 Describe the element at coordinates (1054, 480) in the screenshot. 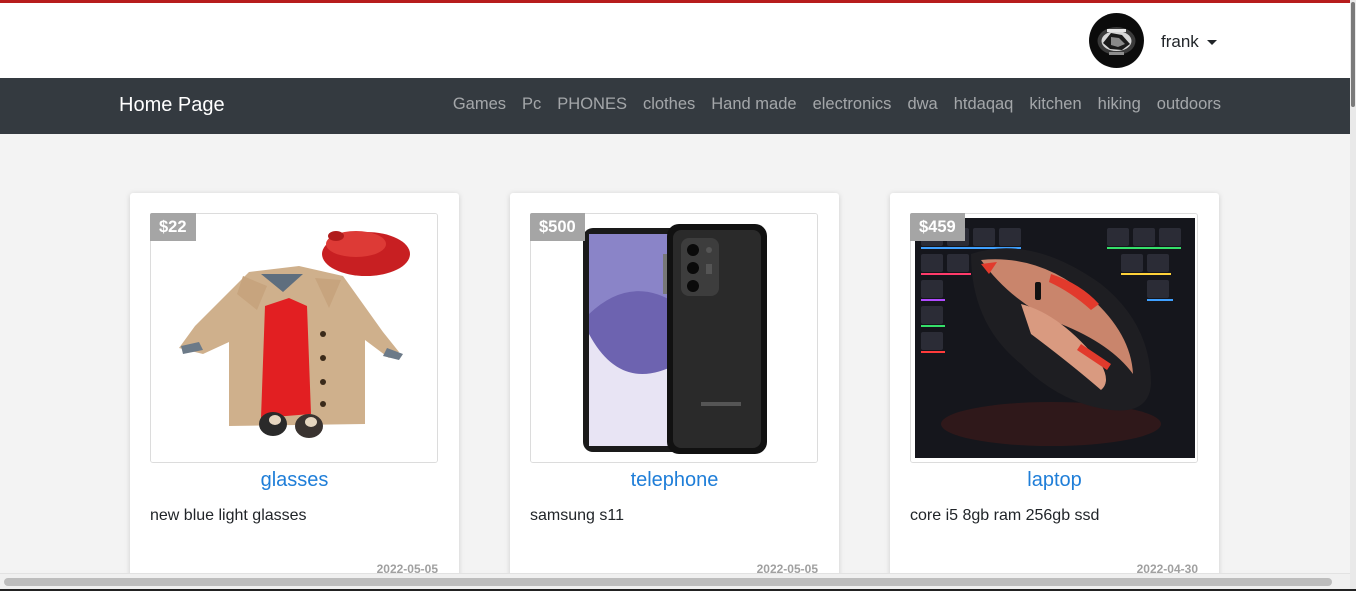

I see `product-title: laptop` at that location.